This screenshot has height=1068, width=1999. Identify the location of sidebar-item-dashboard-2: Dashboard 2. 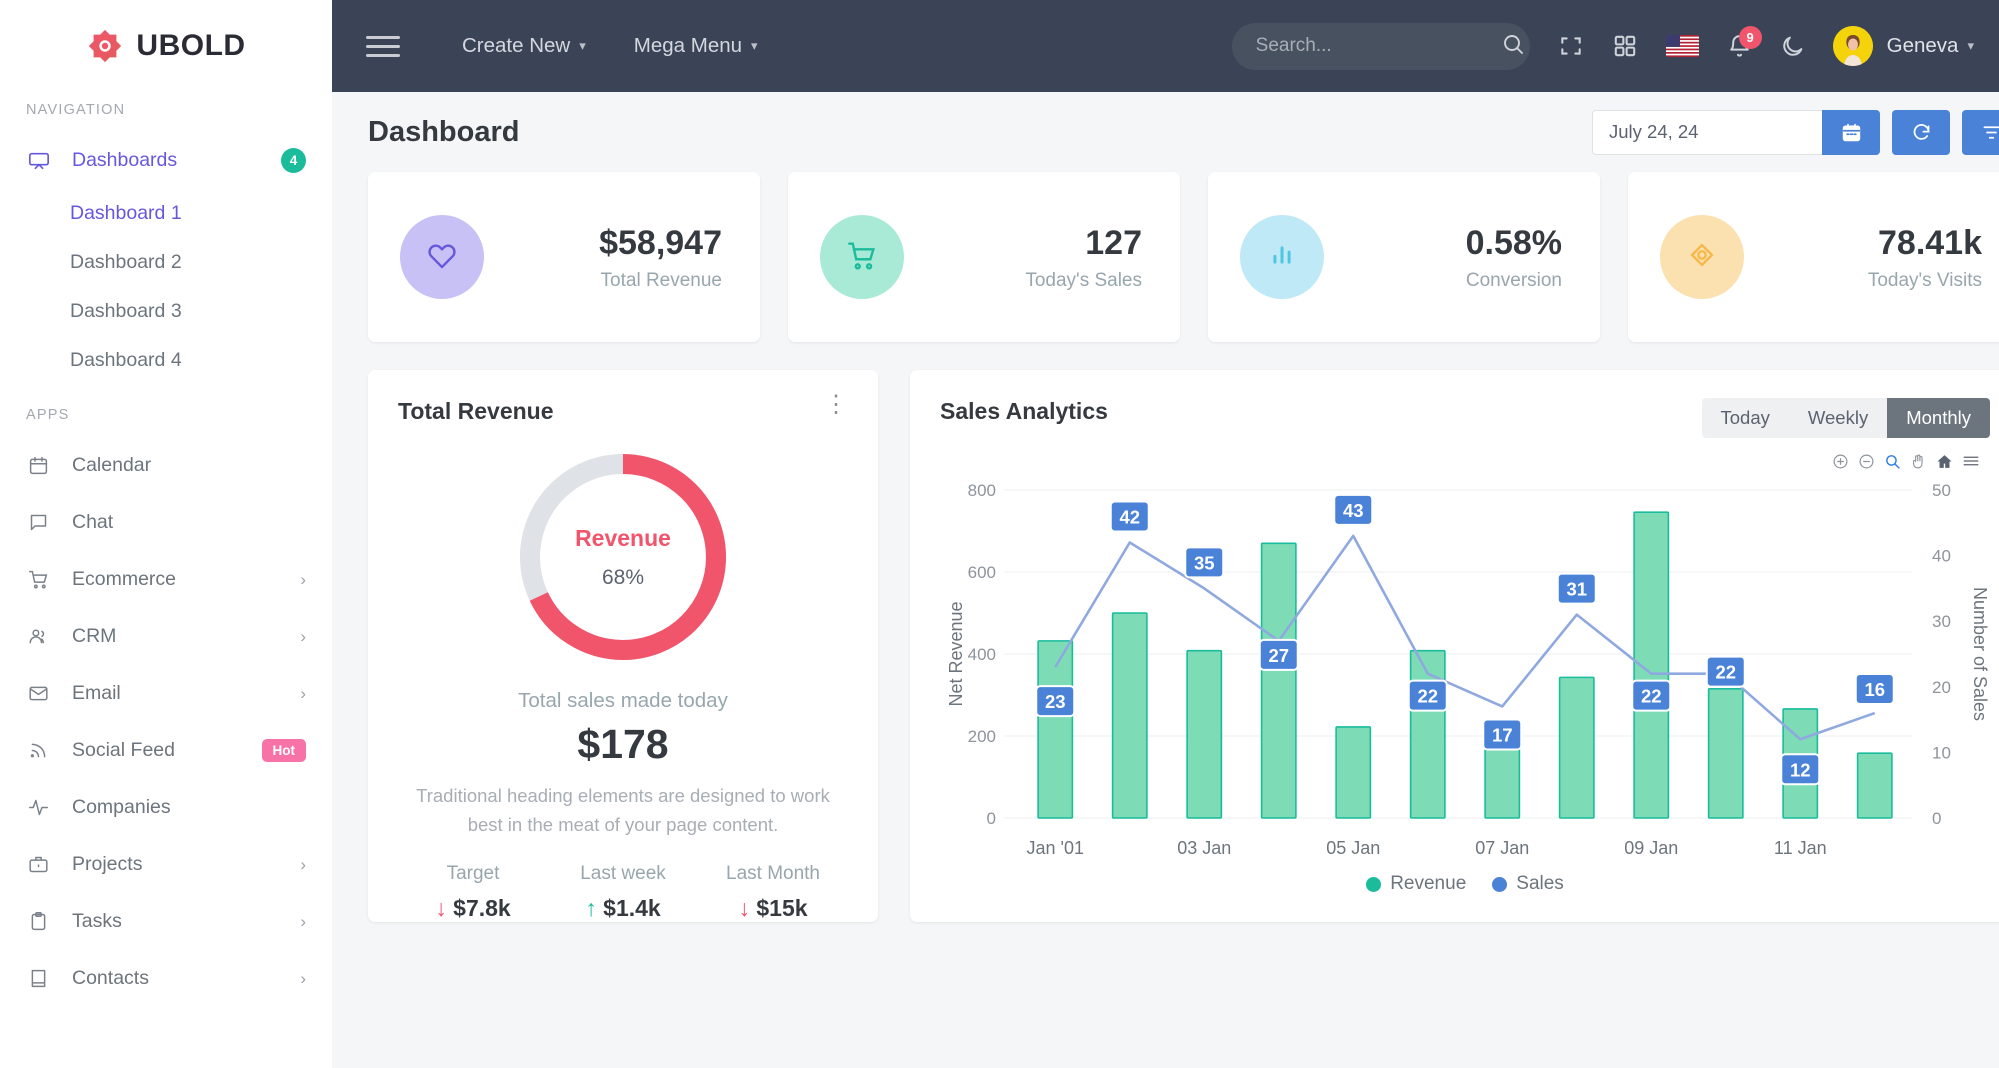
(166, 262).